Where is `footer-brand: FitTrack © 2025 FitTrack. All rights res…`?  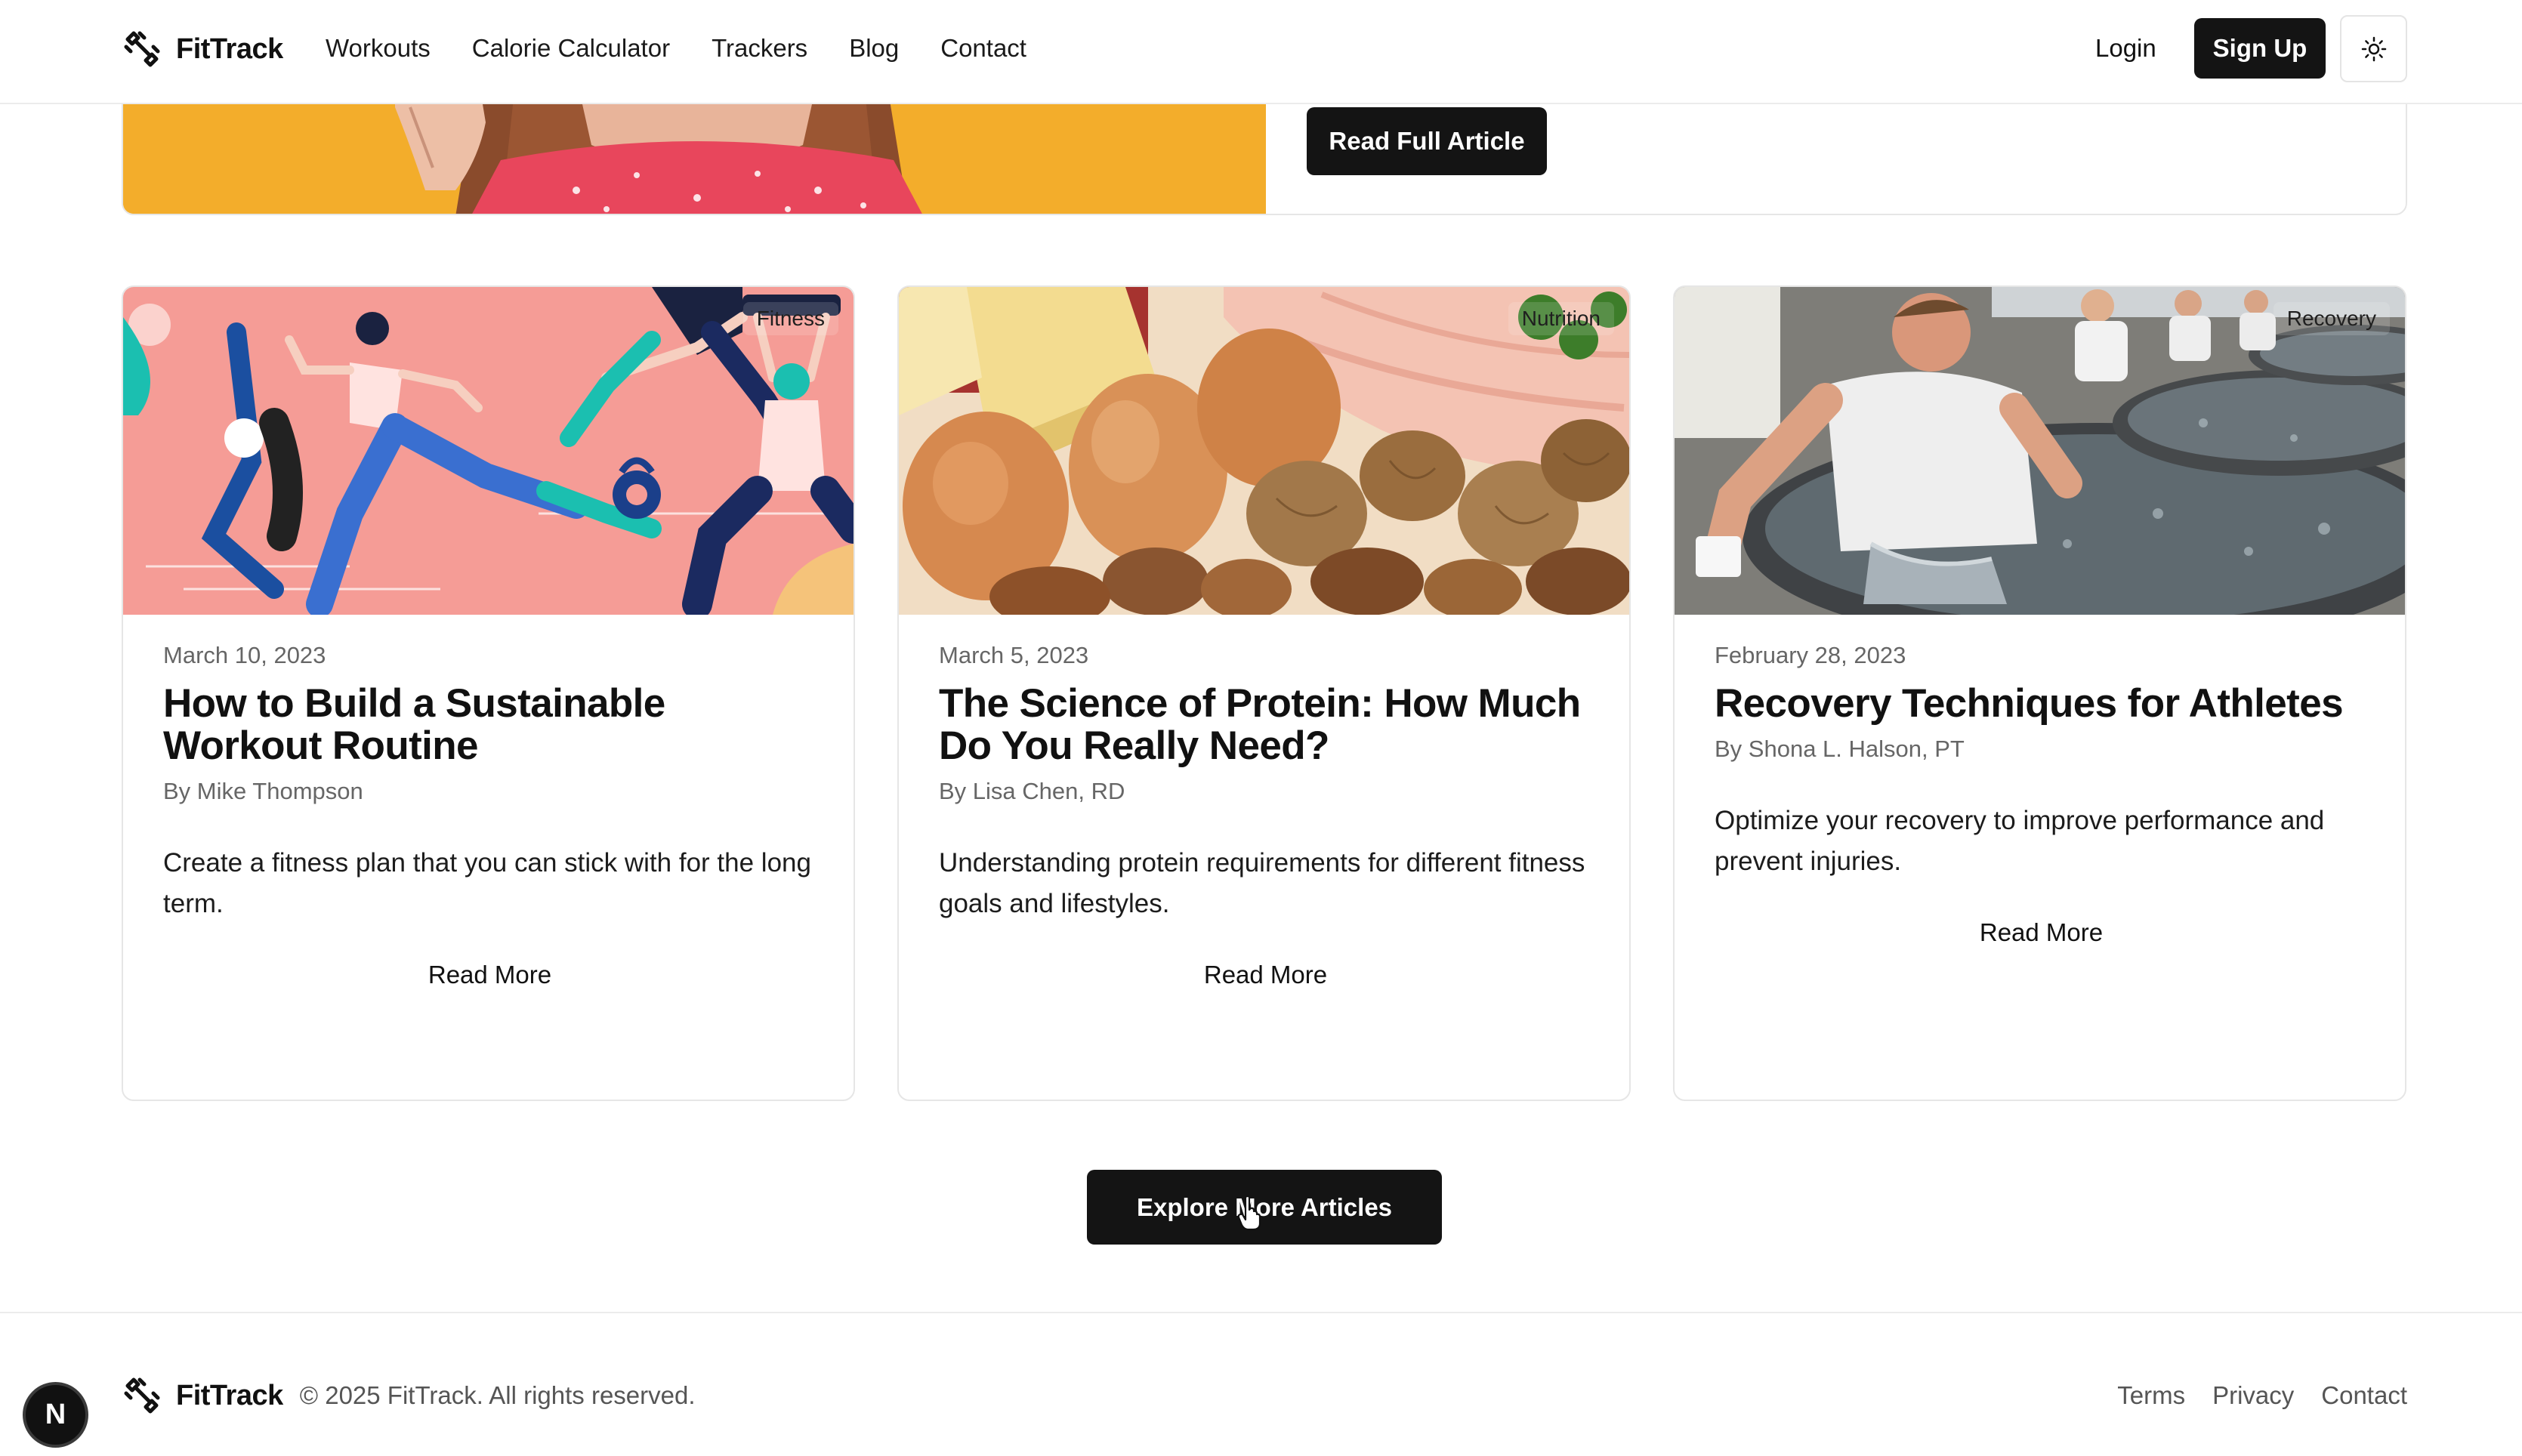
footer-brand: FitTrack © 2025 FitTrack. All rights res… is located at coordinates (409, 1395).